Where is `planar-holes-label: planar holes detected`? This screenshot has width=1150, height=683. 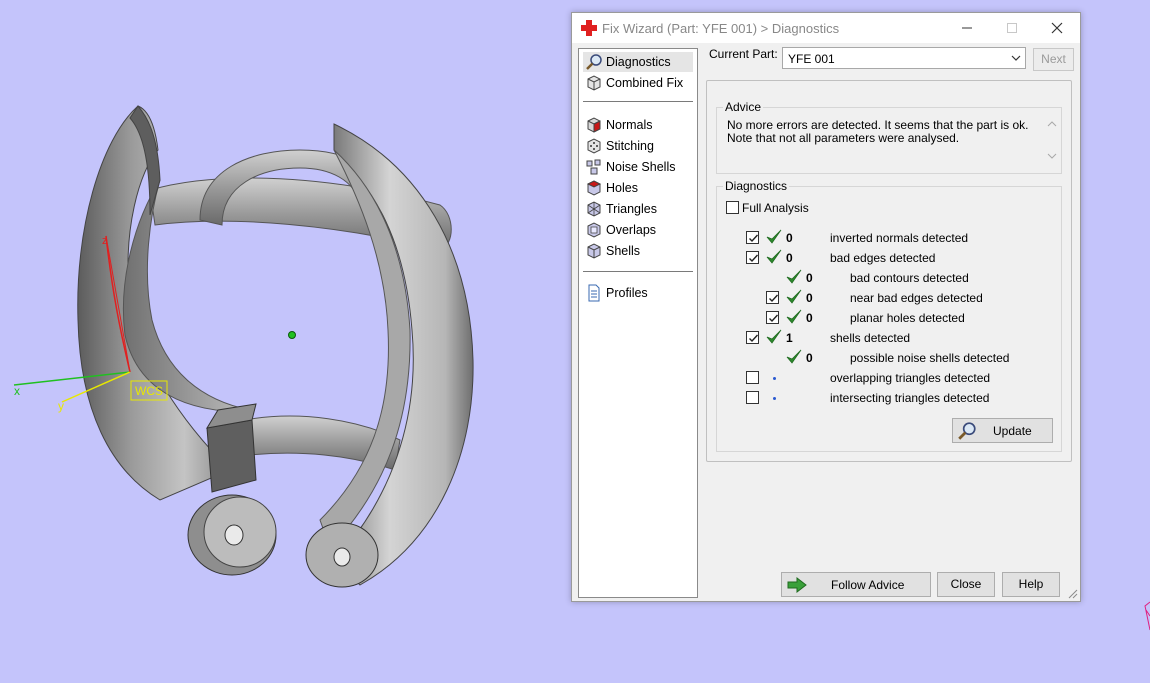 planar-holes-label: planar holes detected is located at coordinates (907, 318).